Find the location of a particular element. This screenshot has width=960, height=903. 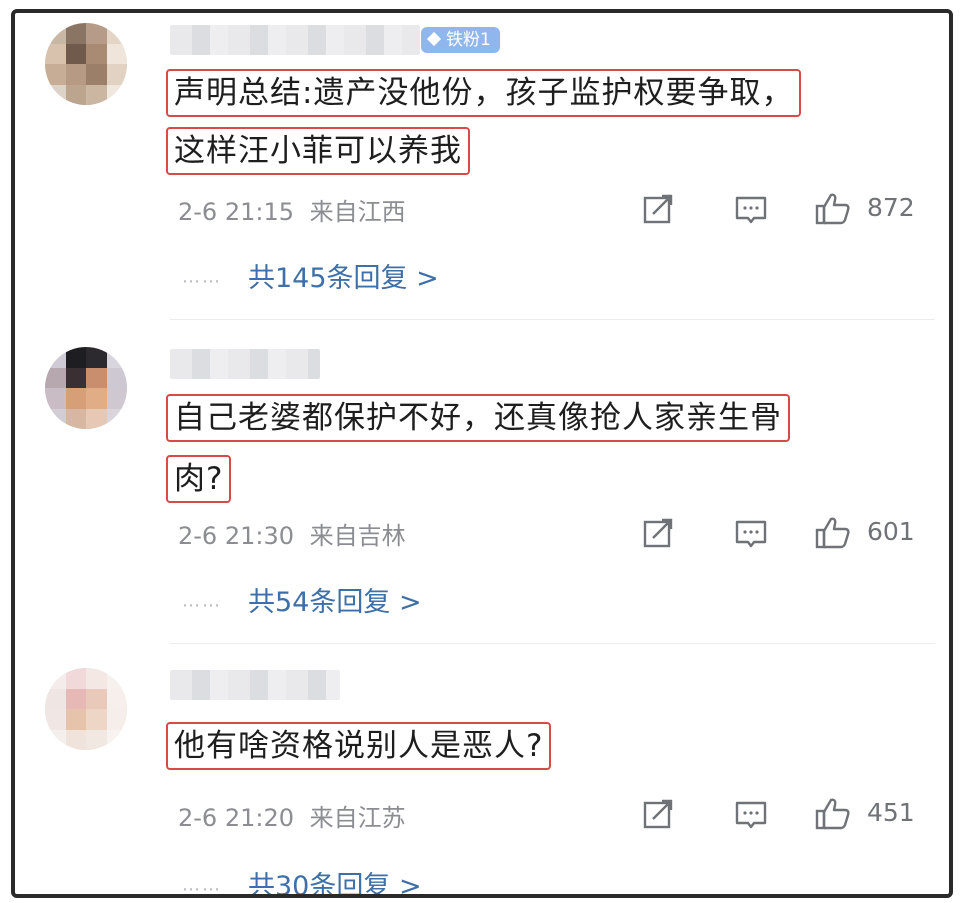

view-replies-link: ⋯⋯ 共30条回复 > is located at coordinates (302, 881).